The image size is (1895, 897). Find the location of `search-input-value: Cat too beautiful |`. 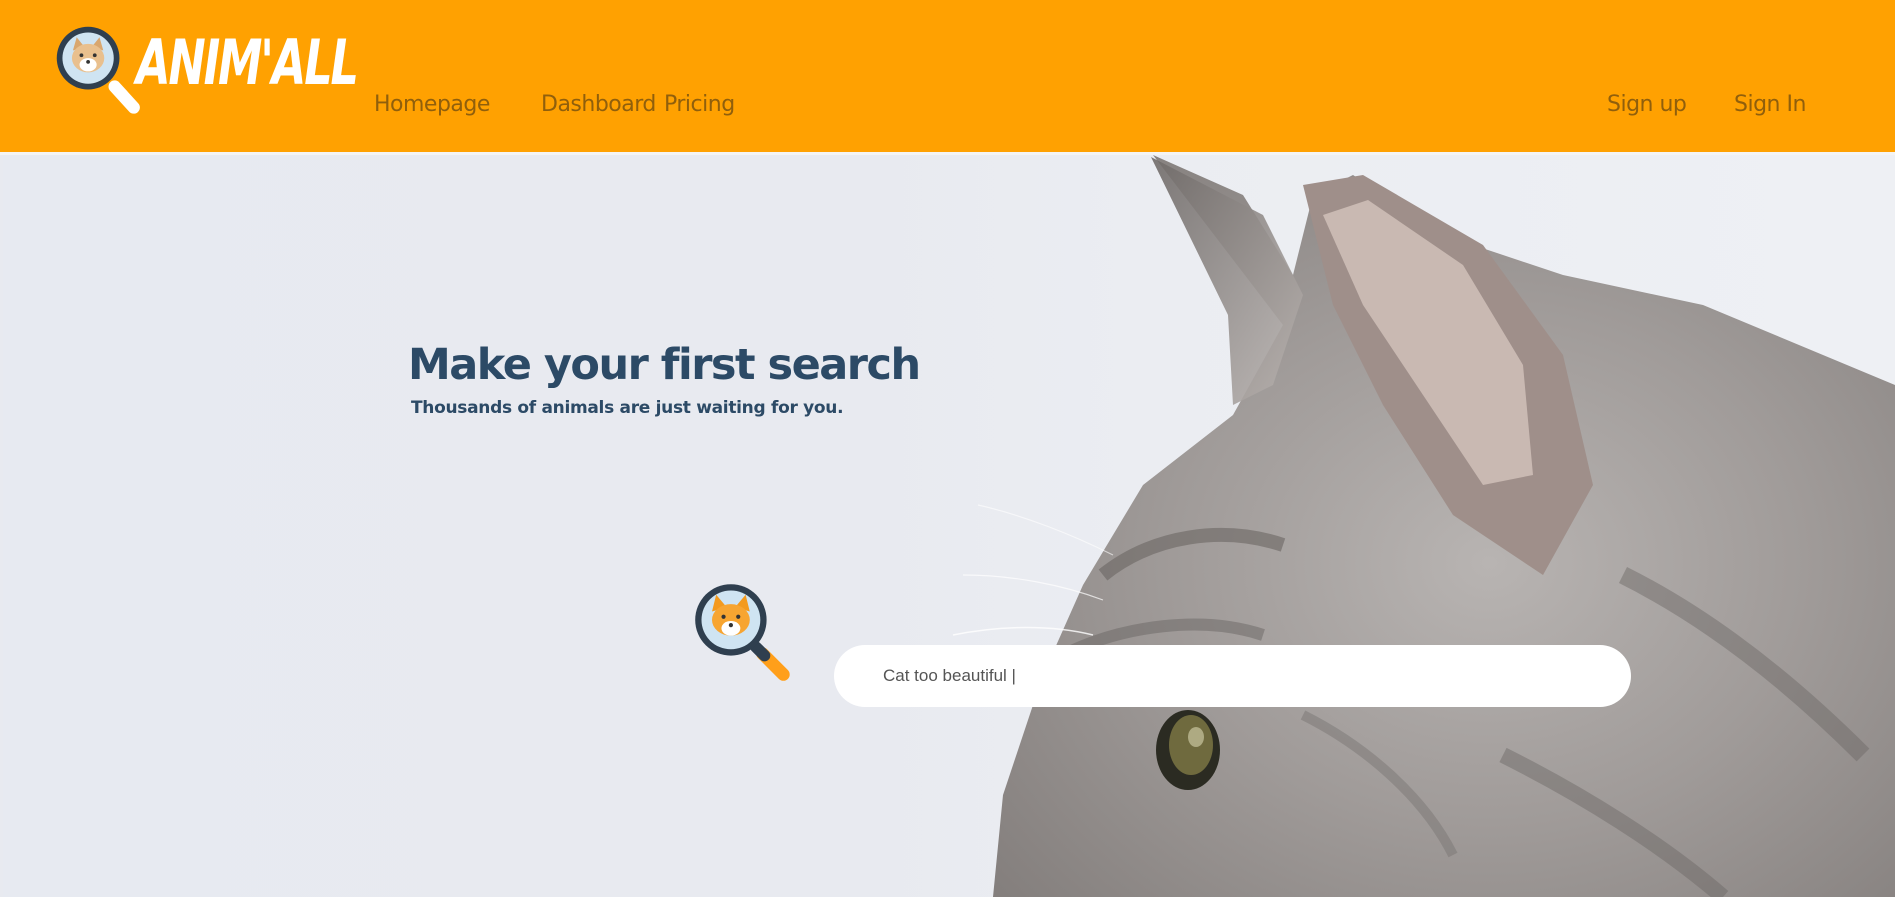

search-input-value: Cat too beautiful | is located at coordinates (949, 675).